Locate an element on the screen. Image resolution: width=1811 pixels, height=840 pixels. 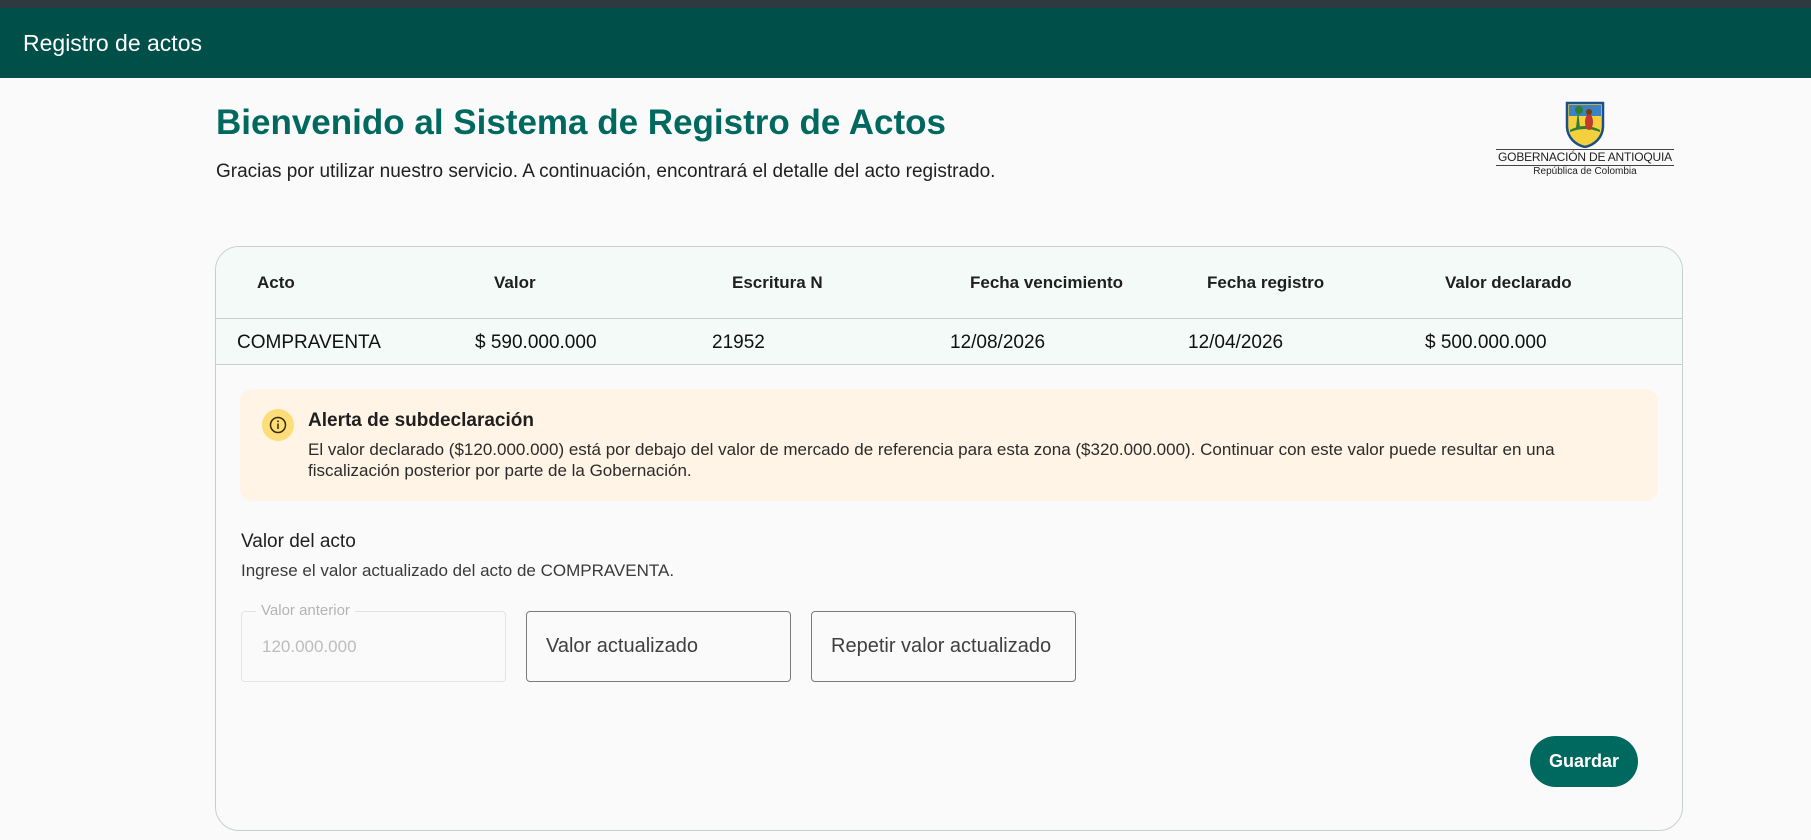
app-bar-title: Registro de actos is located at coordinates (112, 42).